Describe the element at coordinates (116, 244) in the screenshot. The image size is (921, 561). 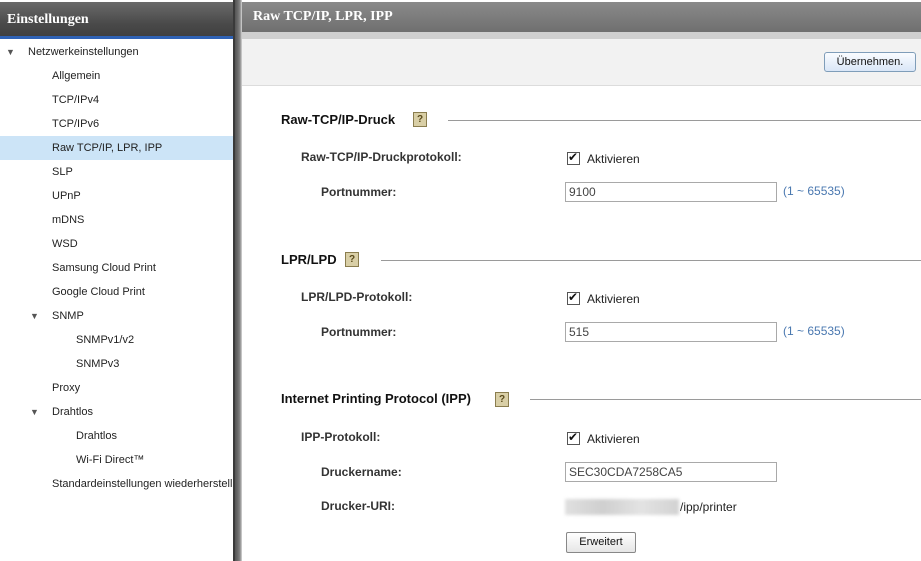
I see `sidebar-item: WSD` at that location.